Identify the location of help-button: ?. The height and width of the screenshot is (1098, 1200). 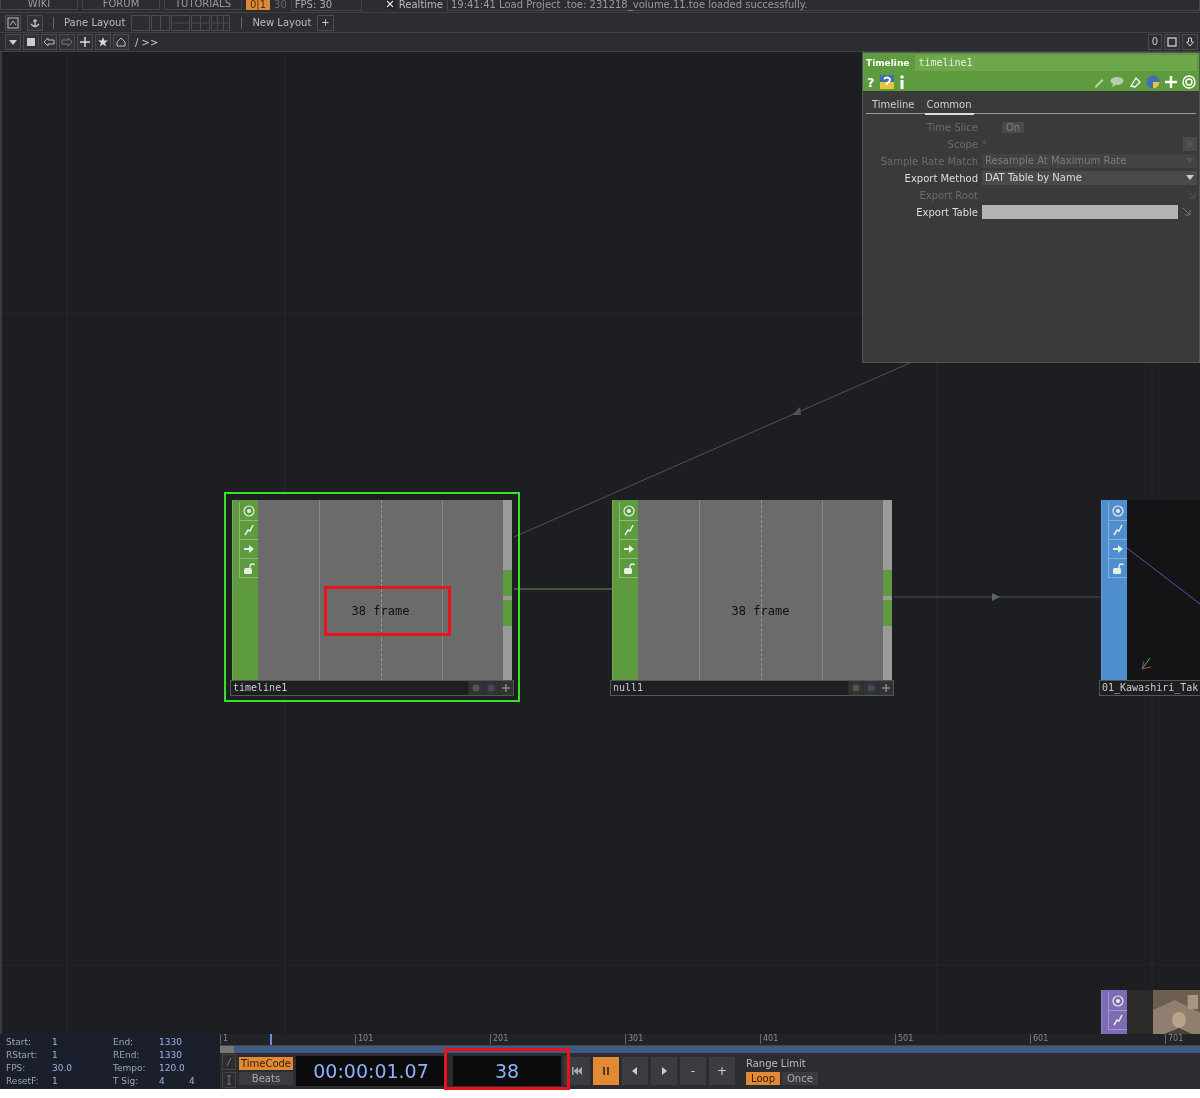
(871, 82).